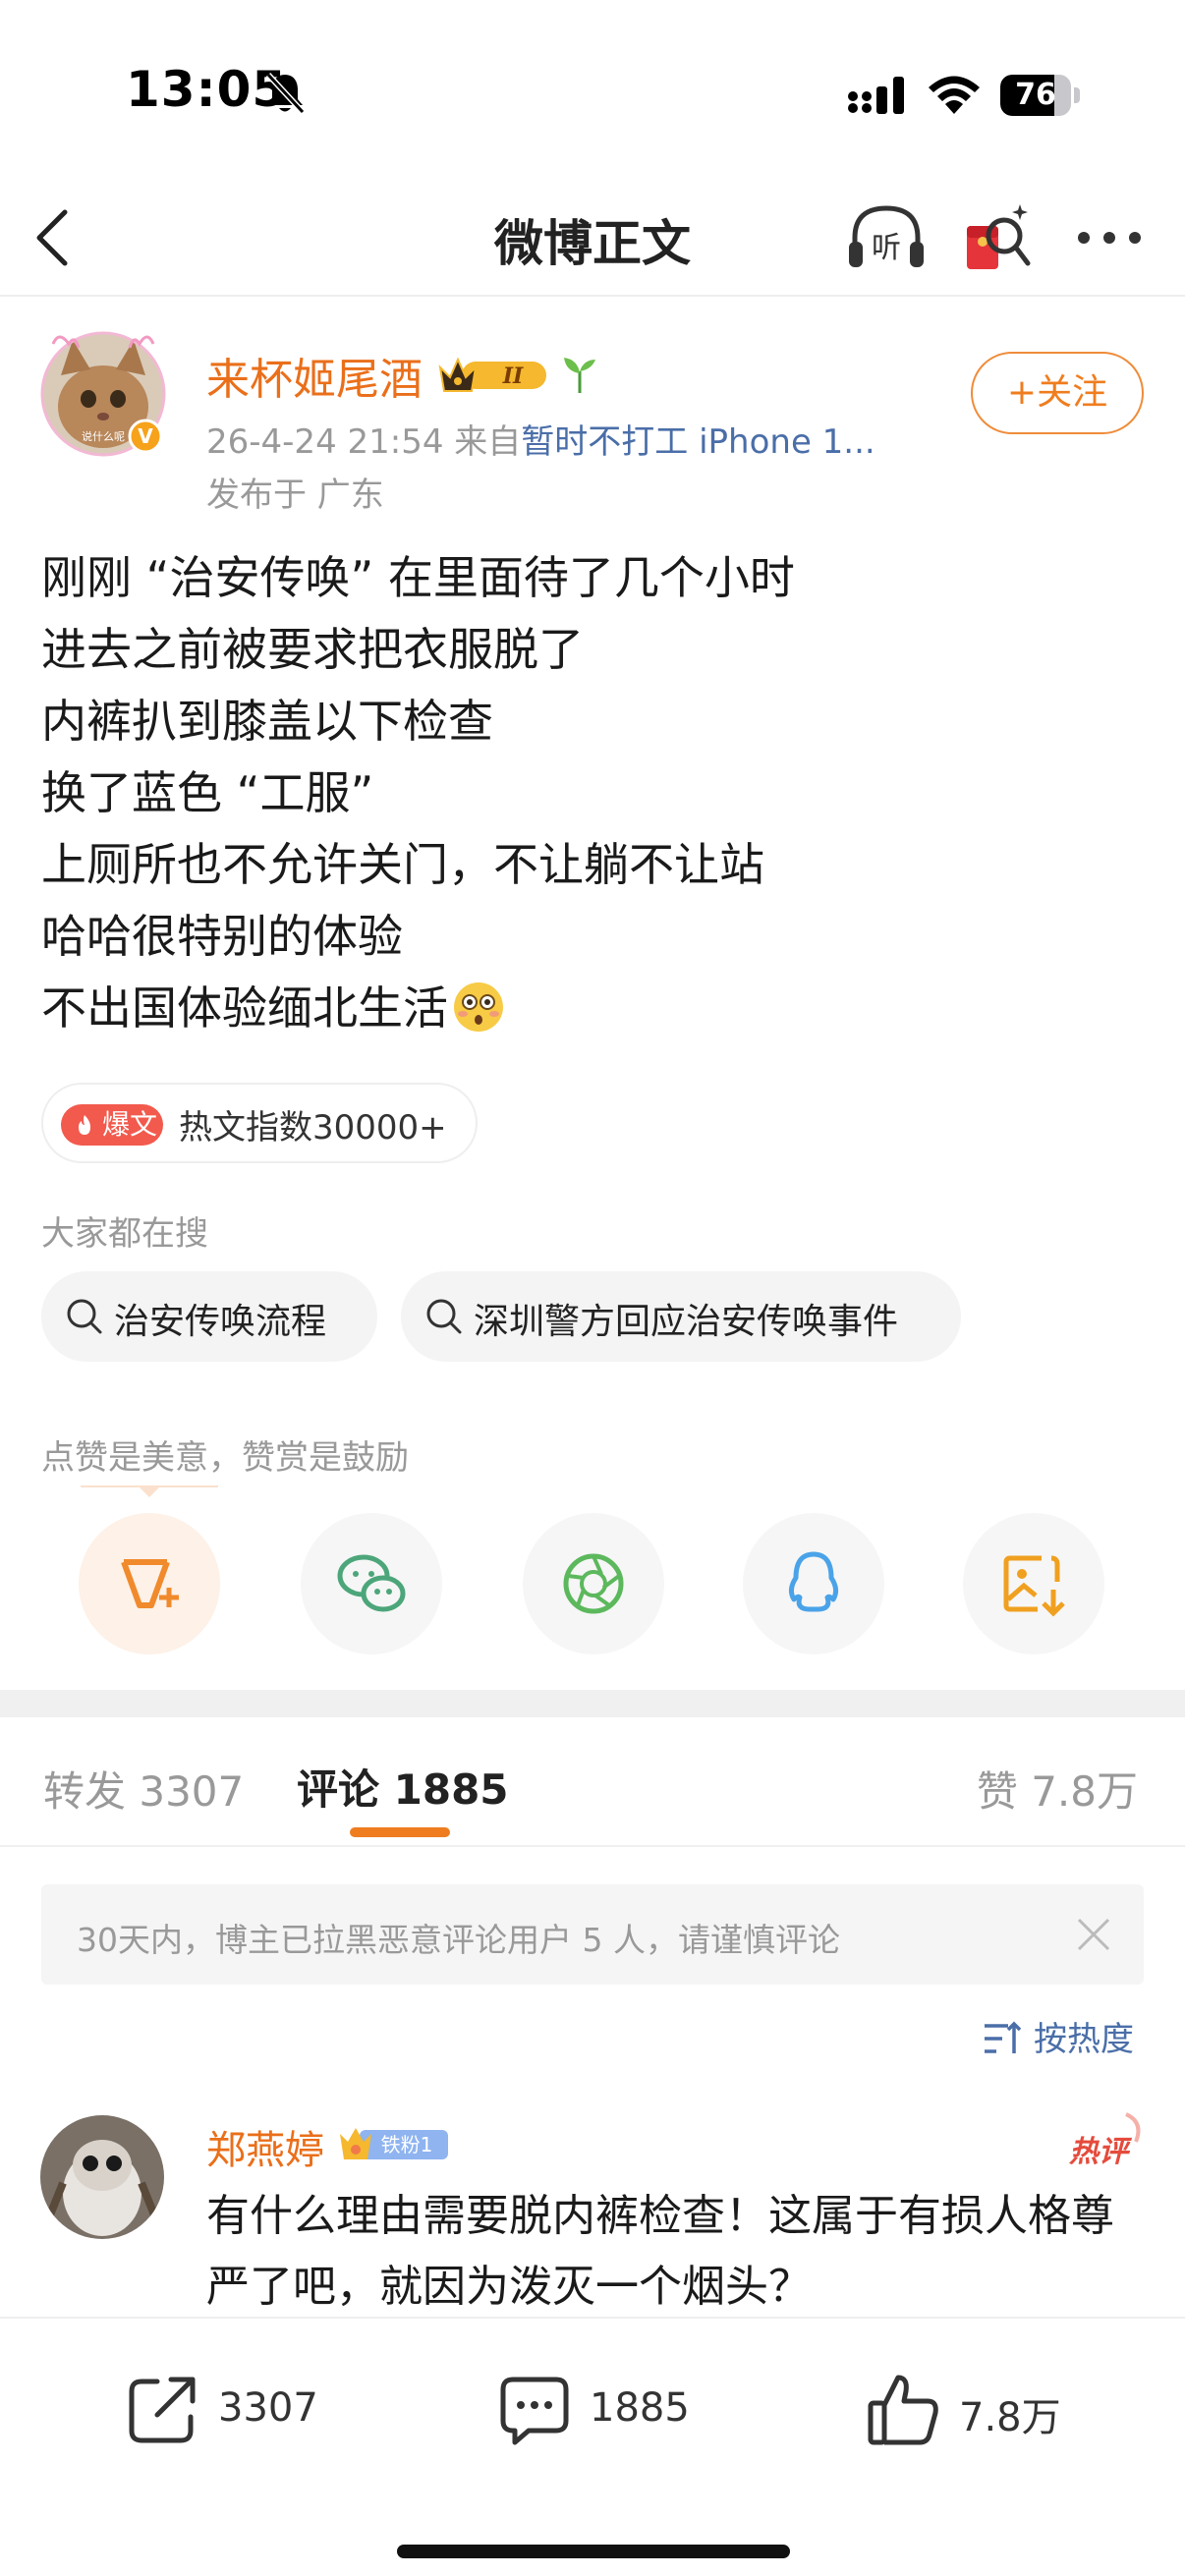  What do you see at coordinates (640, 2408) in the screenshot?
I see `comment-count: 1885` at bounding box center [640, 2408].